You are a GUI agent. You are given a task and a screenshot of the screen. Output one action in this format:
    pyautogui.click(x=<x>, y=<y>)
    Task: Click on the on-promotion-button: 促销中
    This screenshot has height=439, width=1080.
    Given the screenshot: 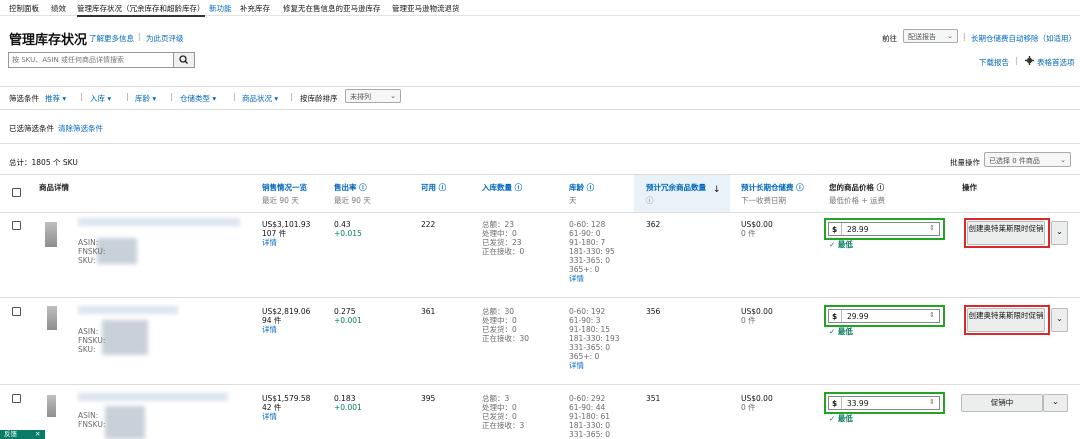 What is the action you would take?
    pyautogui.click(x=1002, y=403)
    